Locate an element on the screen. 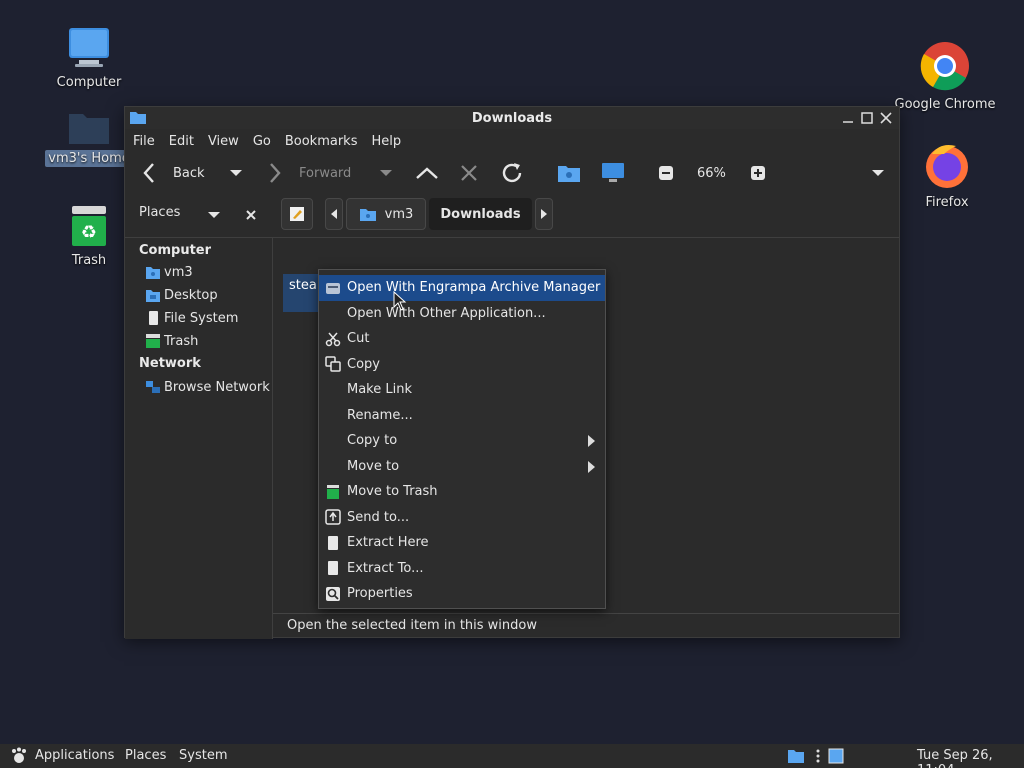 The height and width of the screenshot is (768, 1024). menu-item-label: Cut is located at coordinates (358, 339).